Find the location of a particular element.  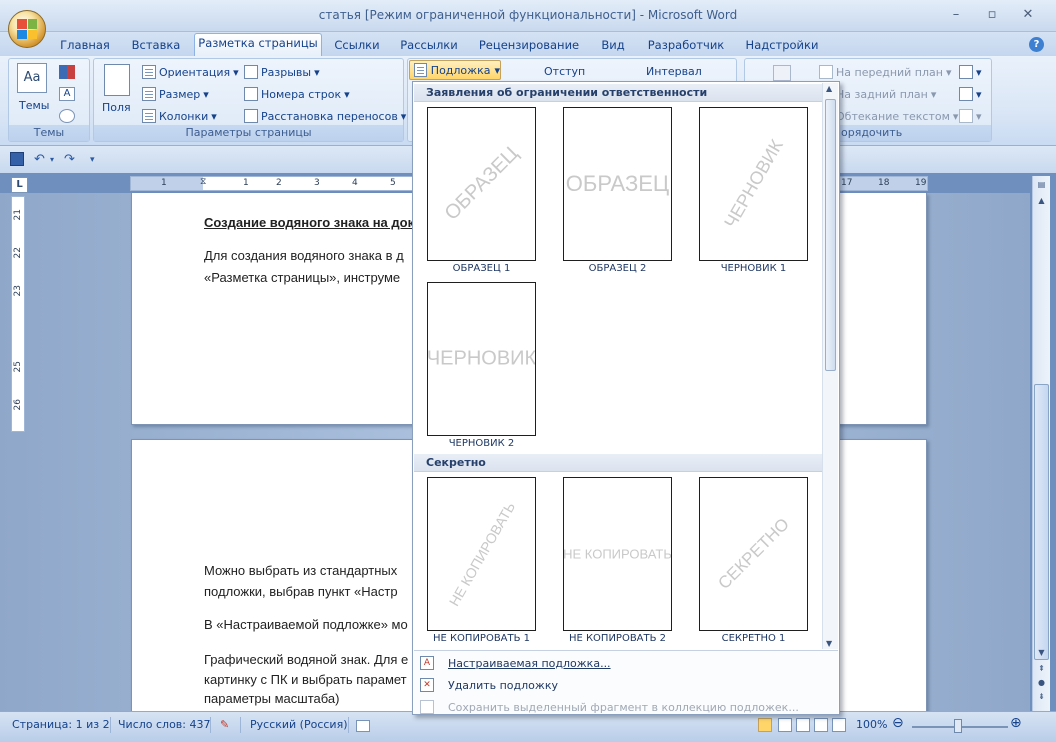

group-icon is located at coordinates (966, 94).